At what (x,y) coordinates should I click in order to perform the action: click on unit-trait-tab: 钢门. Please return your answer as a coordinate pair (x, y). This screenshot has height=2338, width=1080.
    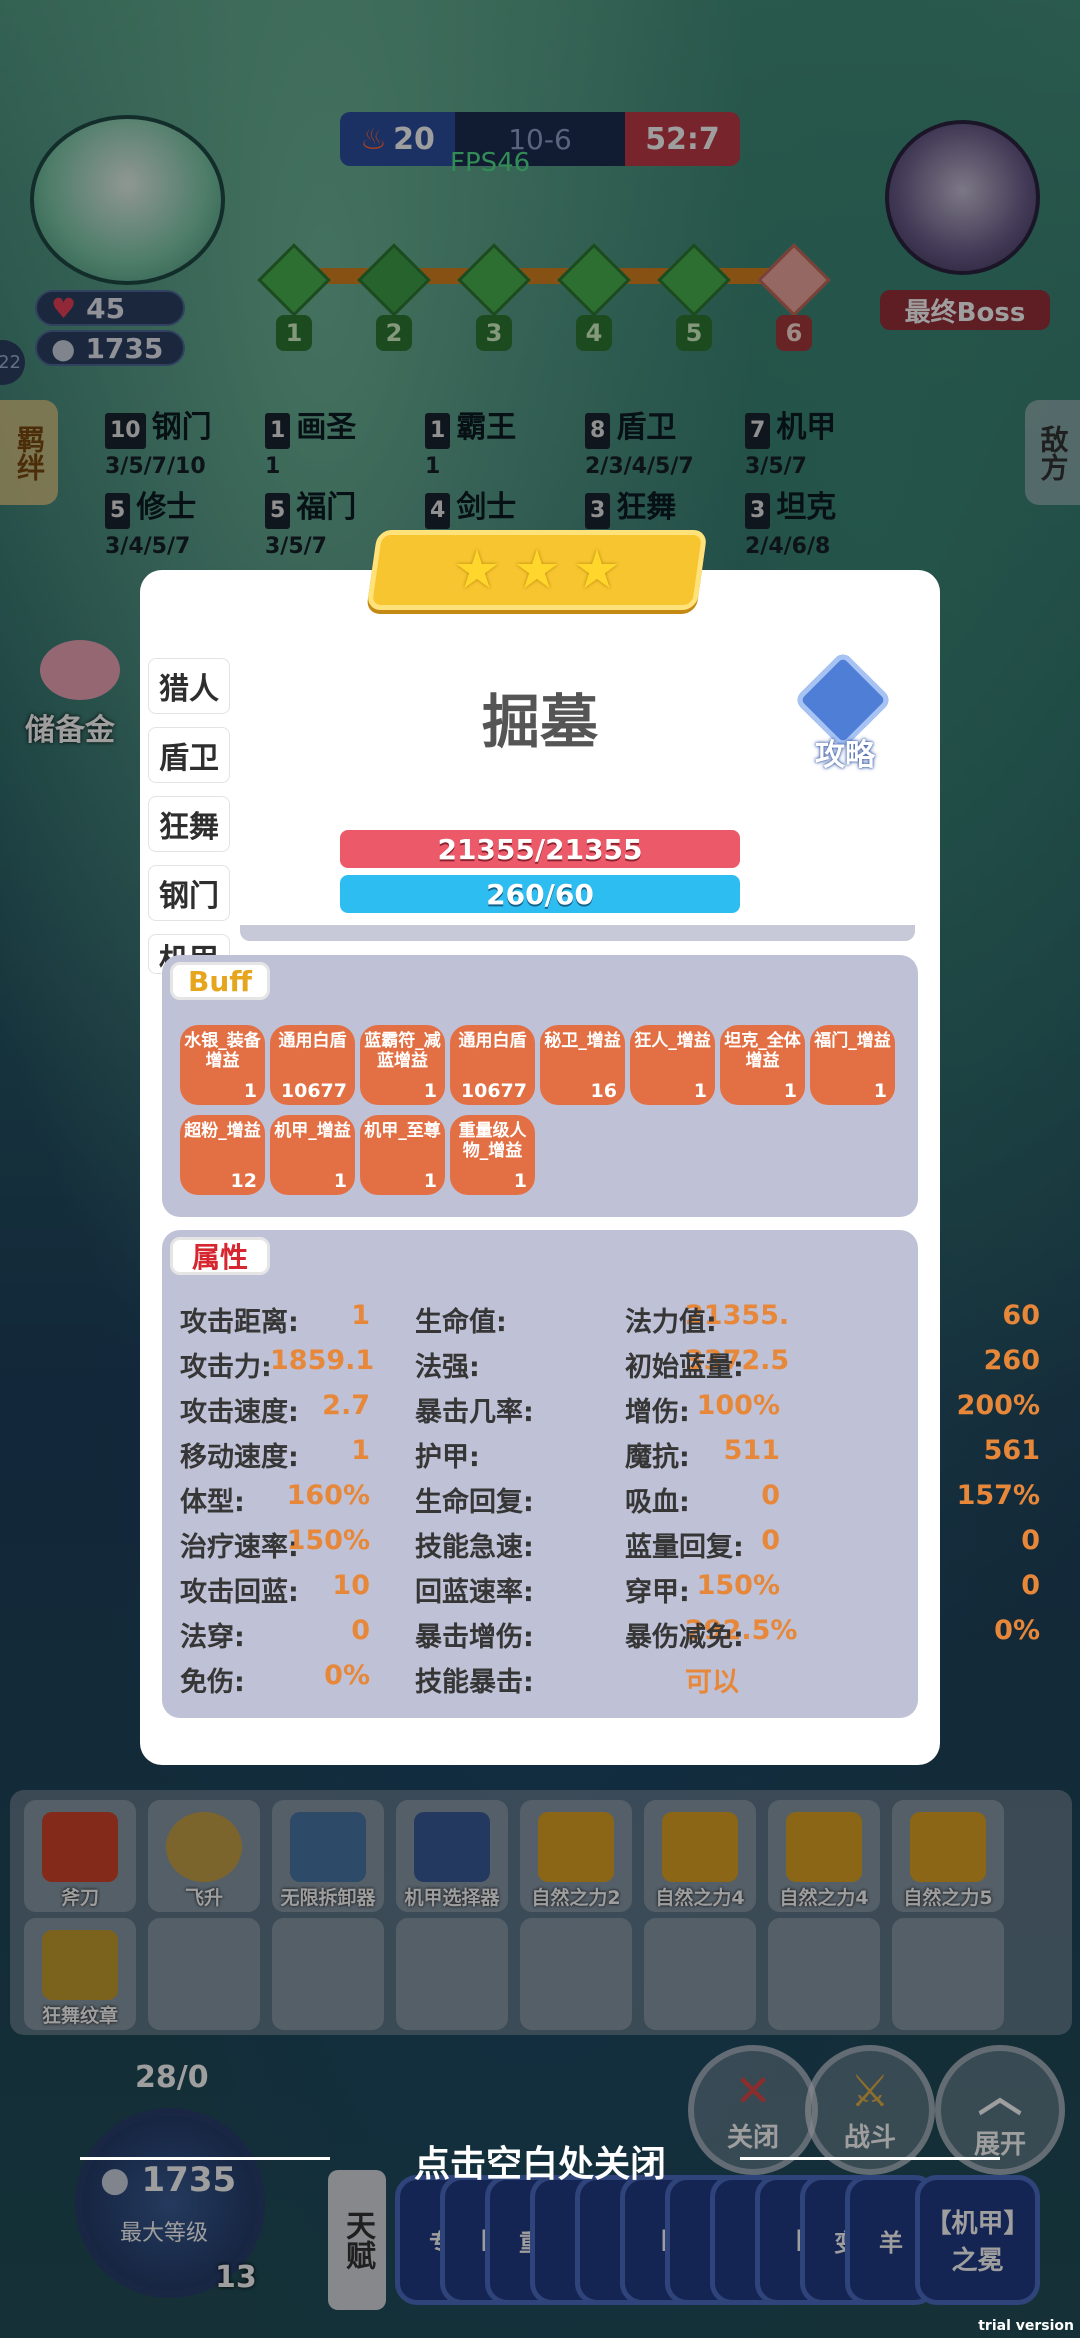
    Looking at the image, I should click on (189, 893).